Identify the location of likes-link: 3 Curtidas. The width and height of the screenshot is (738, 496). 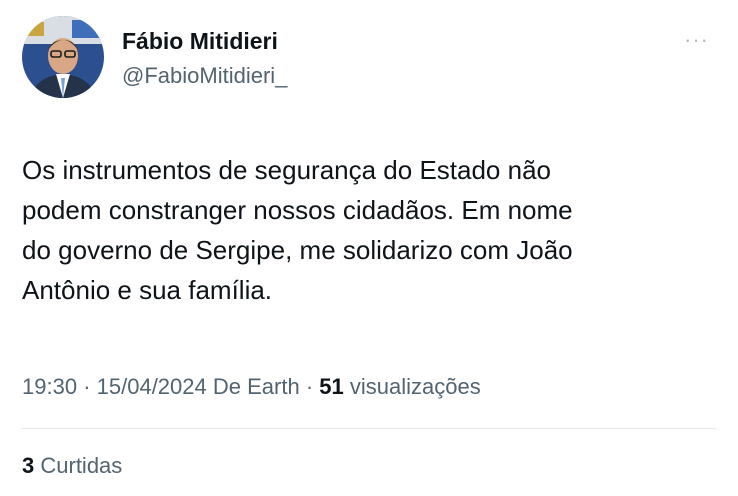
(72, 466).